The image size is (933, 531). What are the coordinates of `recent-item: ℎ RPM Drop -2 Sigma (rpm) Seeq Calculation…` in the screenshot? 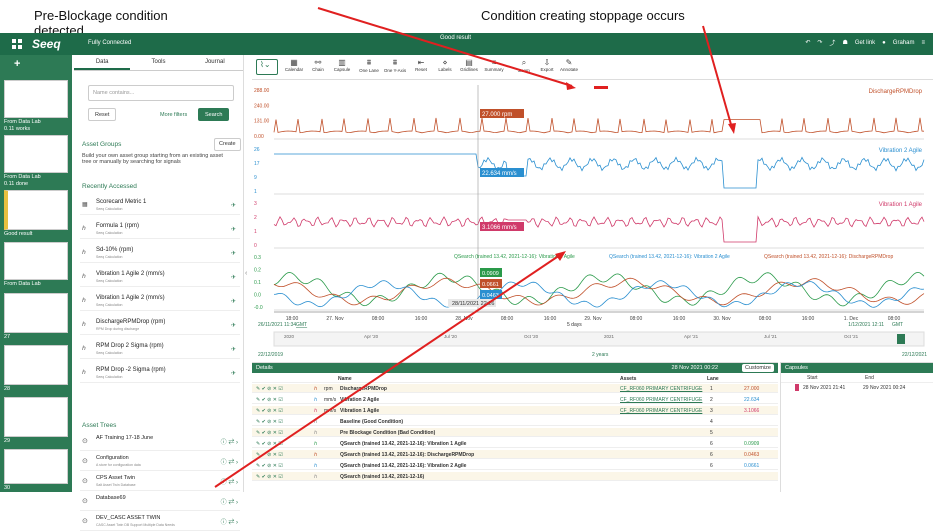 It's located at (160, 374).